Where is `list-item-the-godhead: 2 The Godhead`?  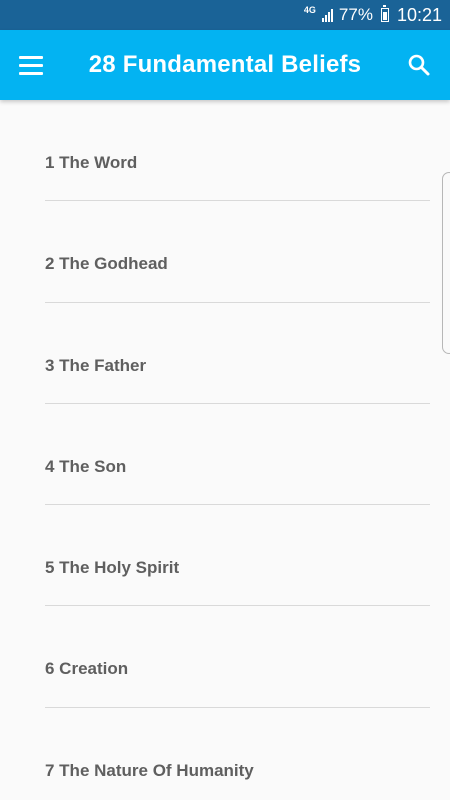
list-item-the-godhead: 2 The Godhead is located at coordinates (237, 252).